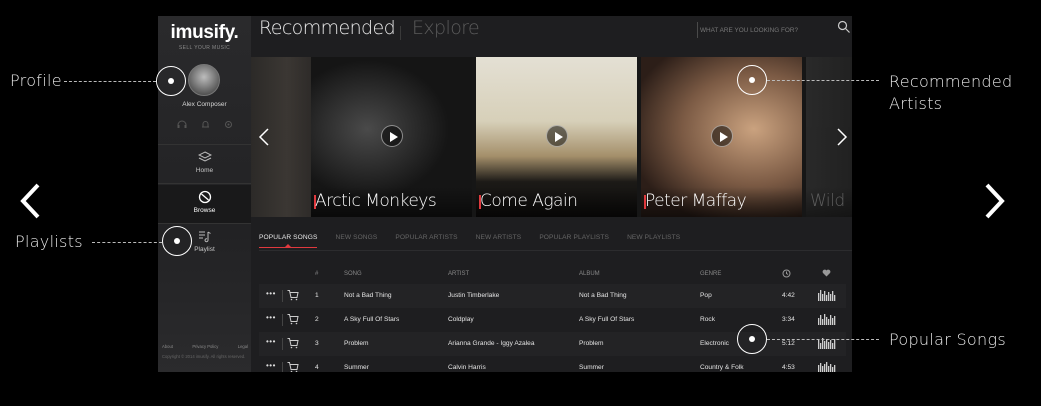 Image resolution: width=1041 pixels, height=406 pixels. Describe the element at coordinates (916, 103) in the screenshot. I see `annotation-recommended-line2: Artists` at that location.